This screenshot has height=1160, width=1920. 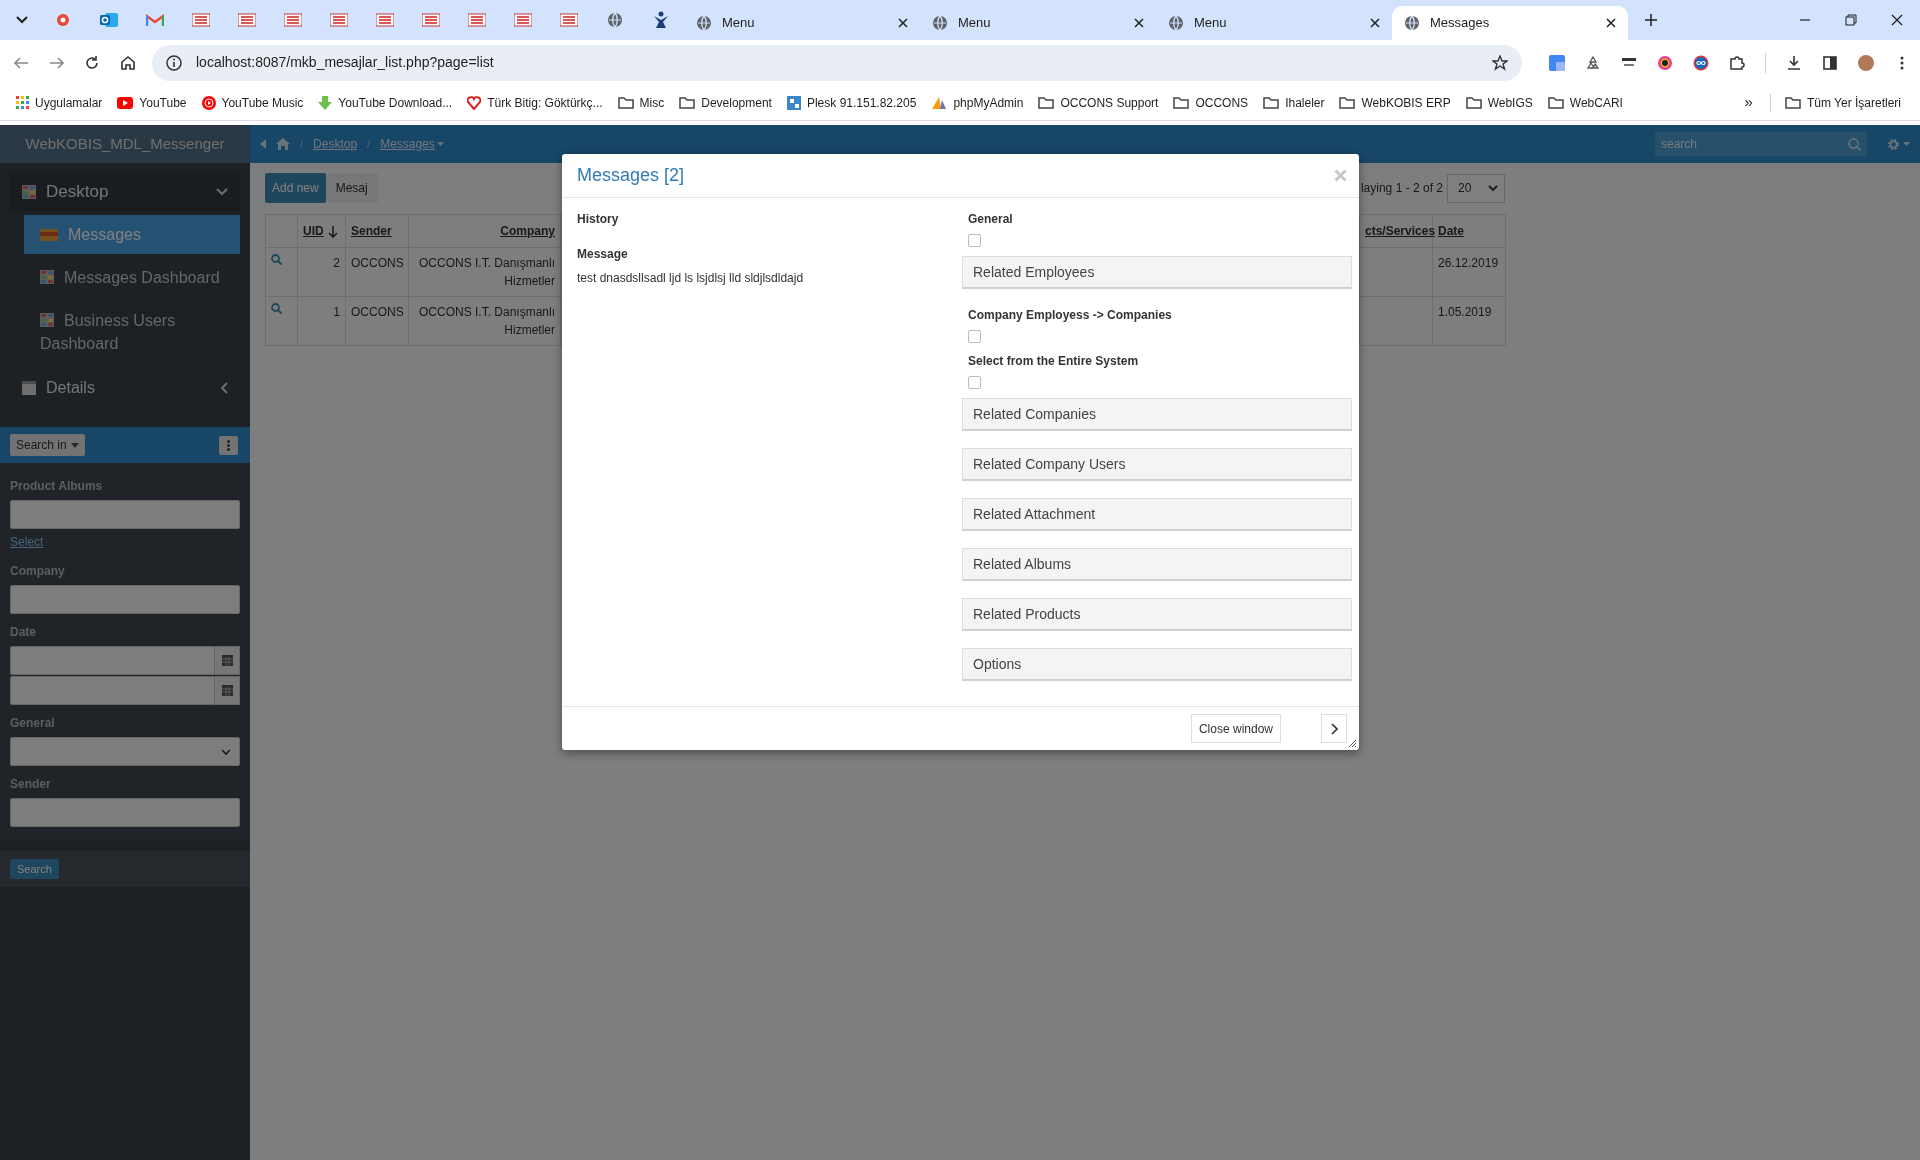 I want to click on bookmark: YouTube Music, so click(x=252, y=102).